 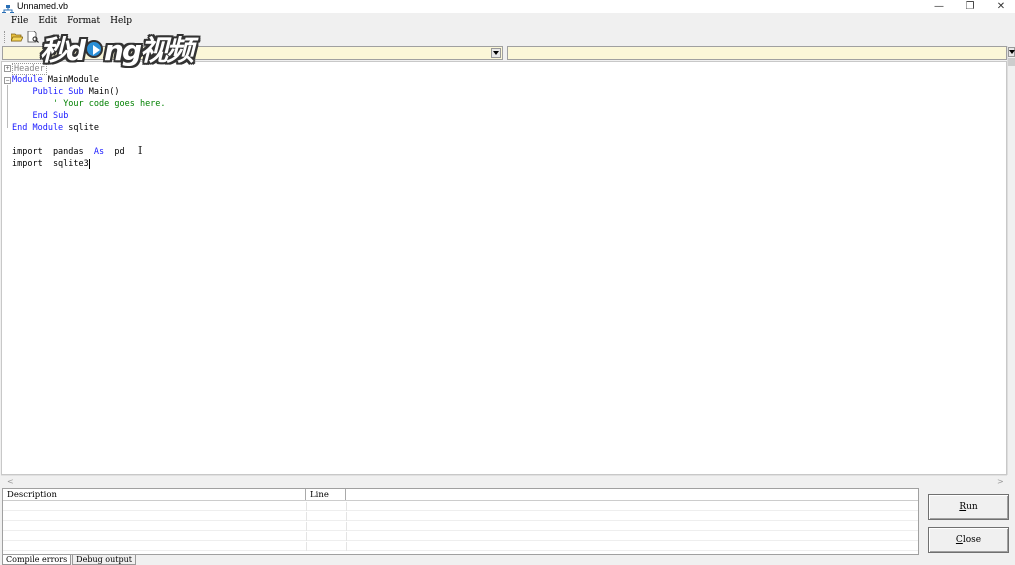 I want to click on vertical-scrollbar, so click(x=1011, y=260).